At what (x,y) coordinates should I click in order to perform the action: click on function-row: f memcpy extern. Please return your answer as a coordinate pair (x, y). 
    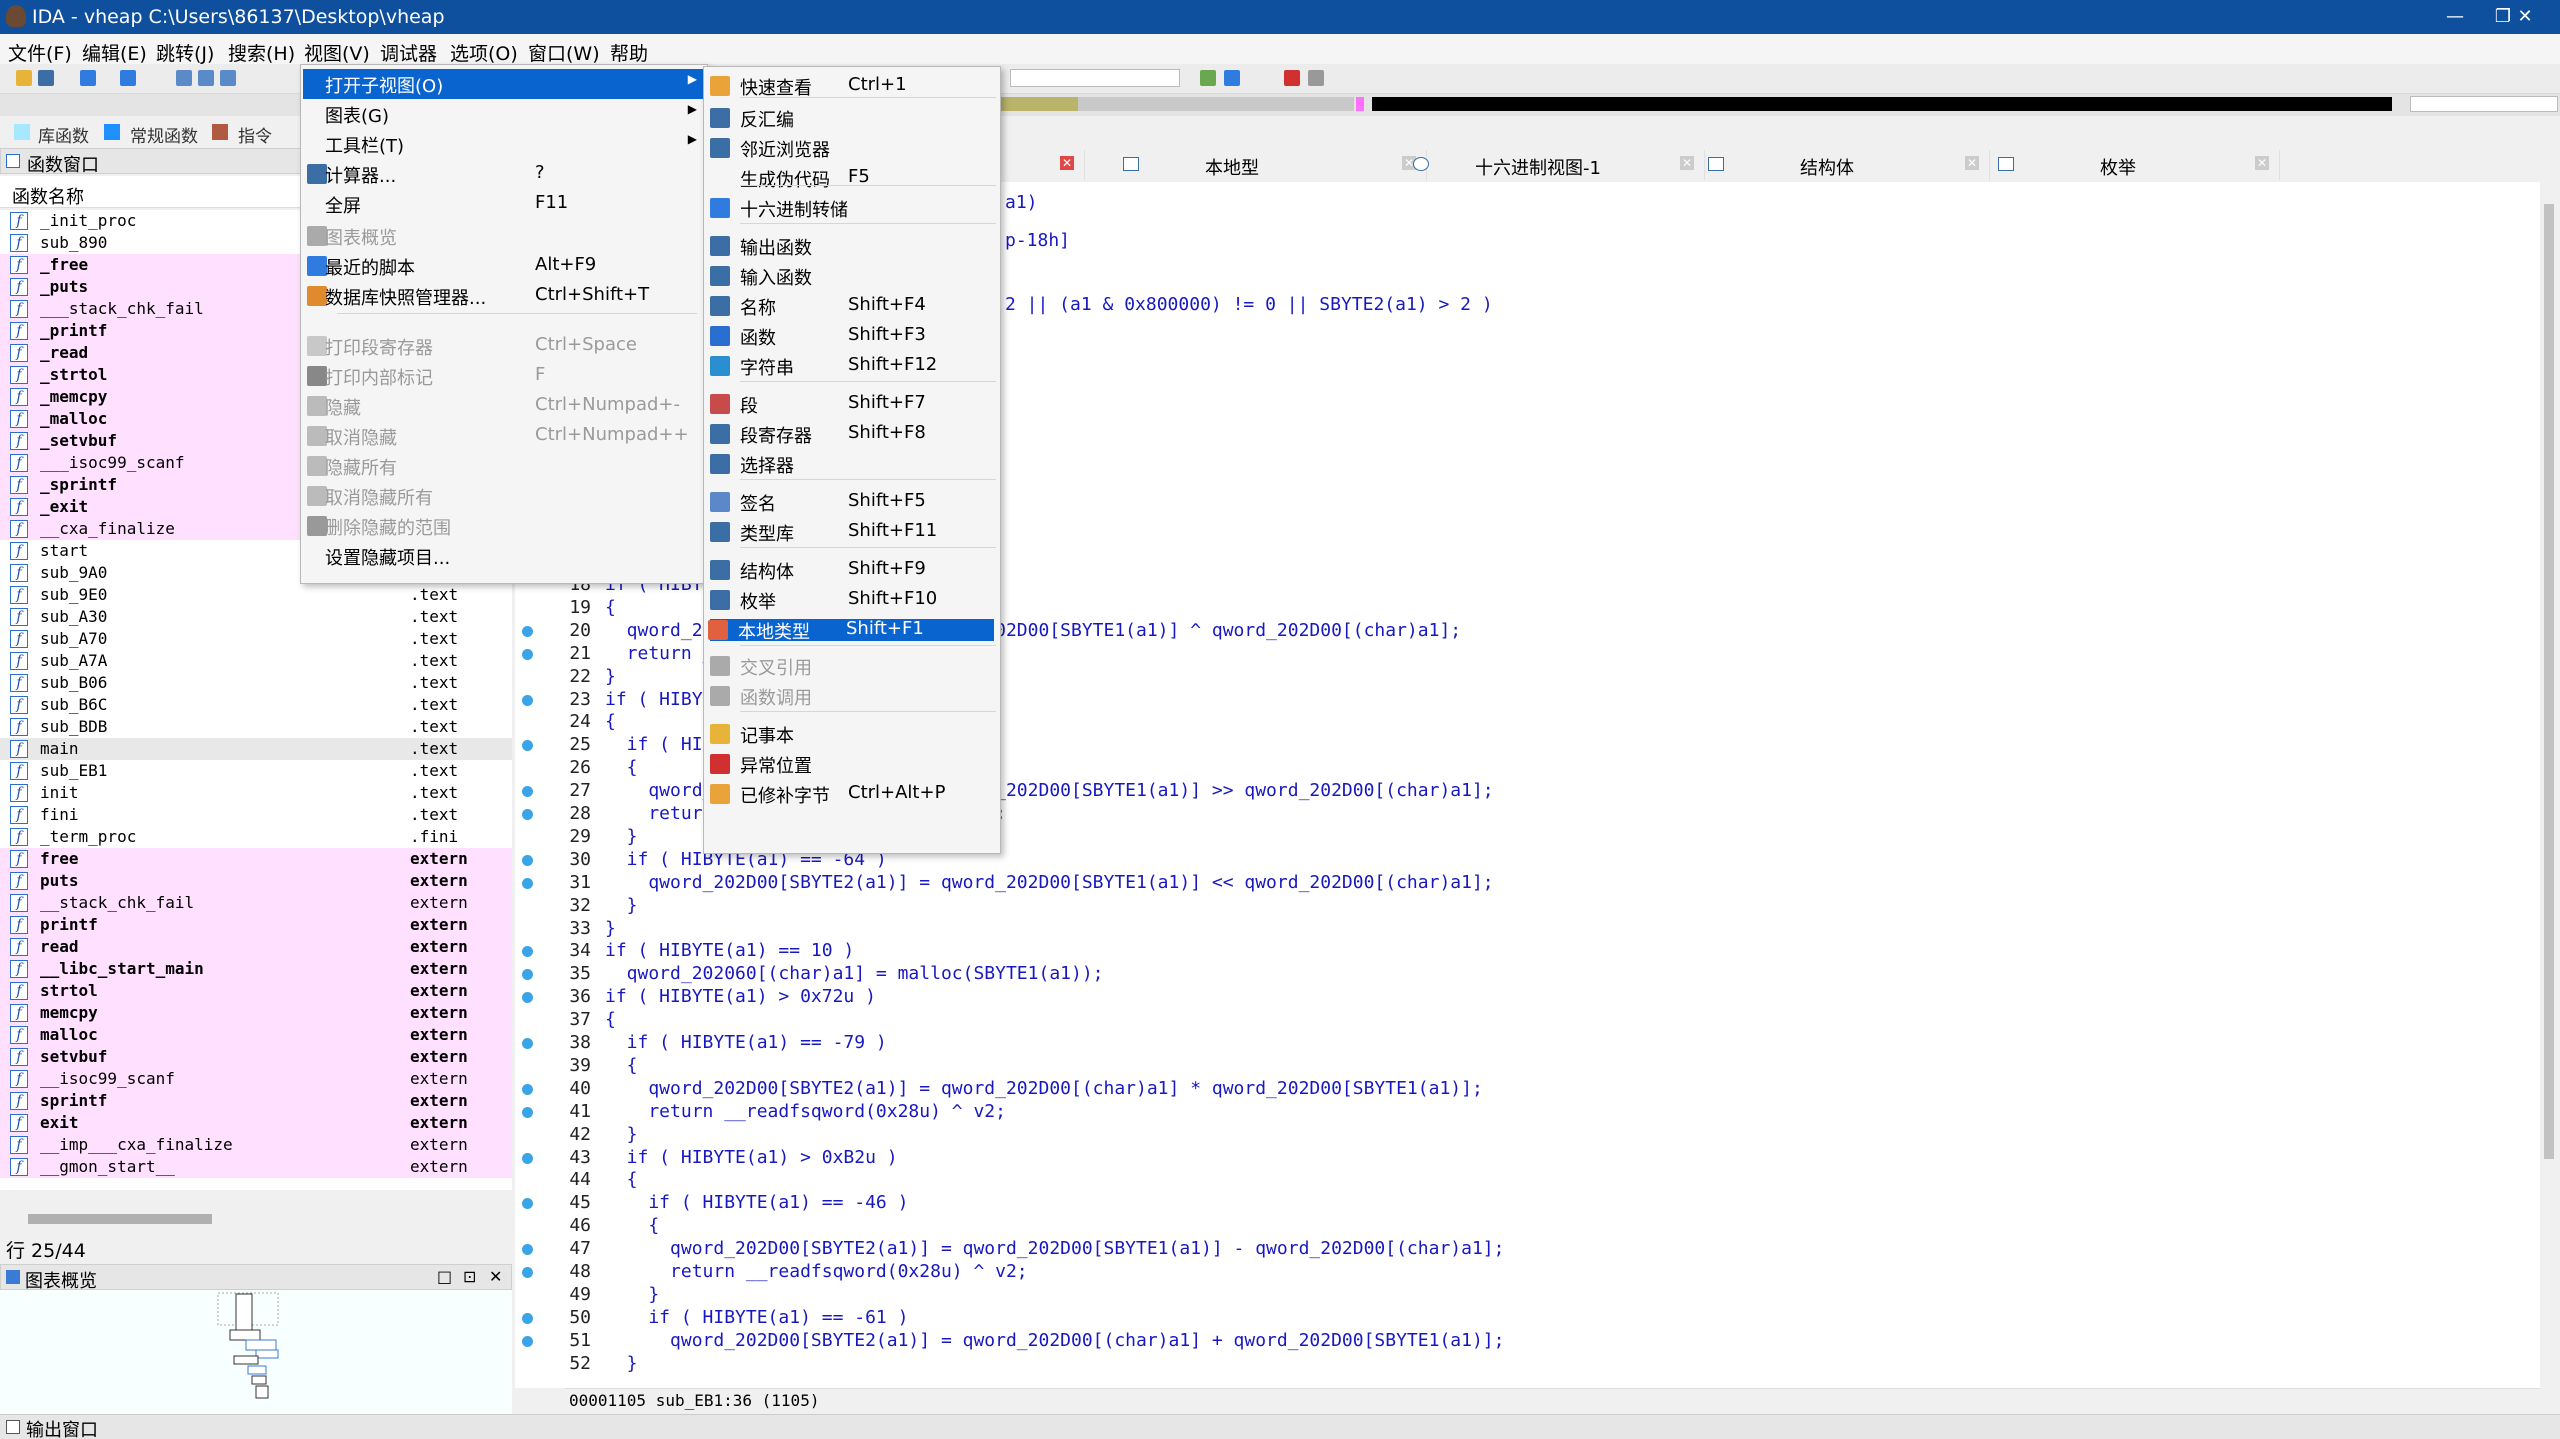
    Looking at the image, I should click on (256, 1013).